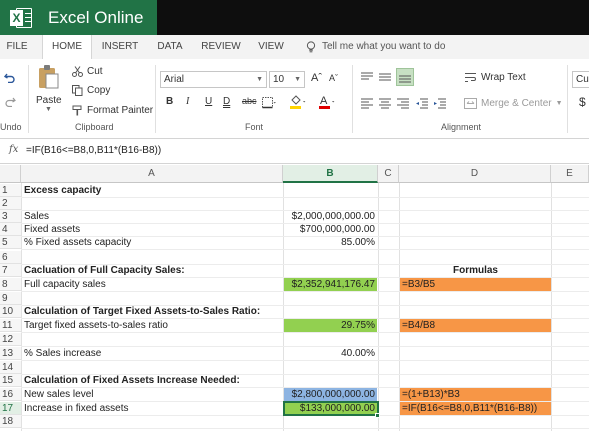 Image resolution: width=589 pixels, height=431 pixels. What do you see at coordinates (10, 229) in the screenshot?
I see `row-header: 4` at bounding box center [10, 229].